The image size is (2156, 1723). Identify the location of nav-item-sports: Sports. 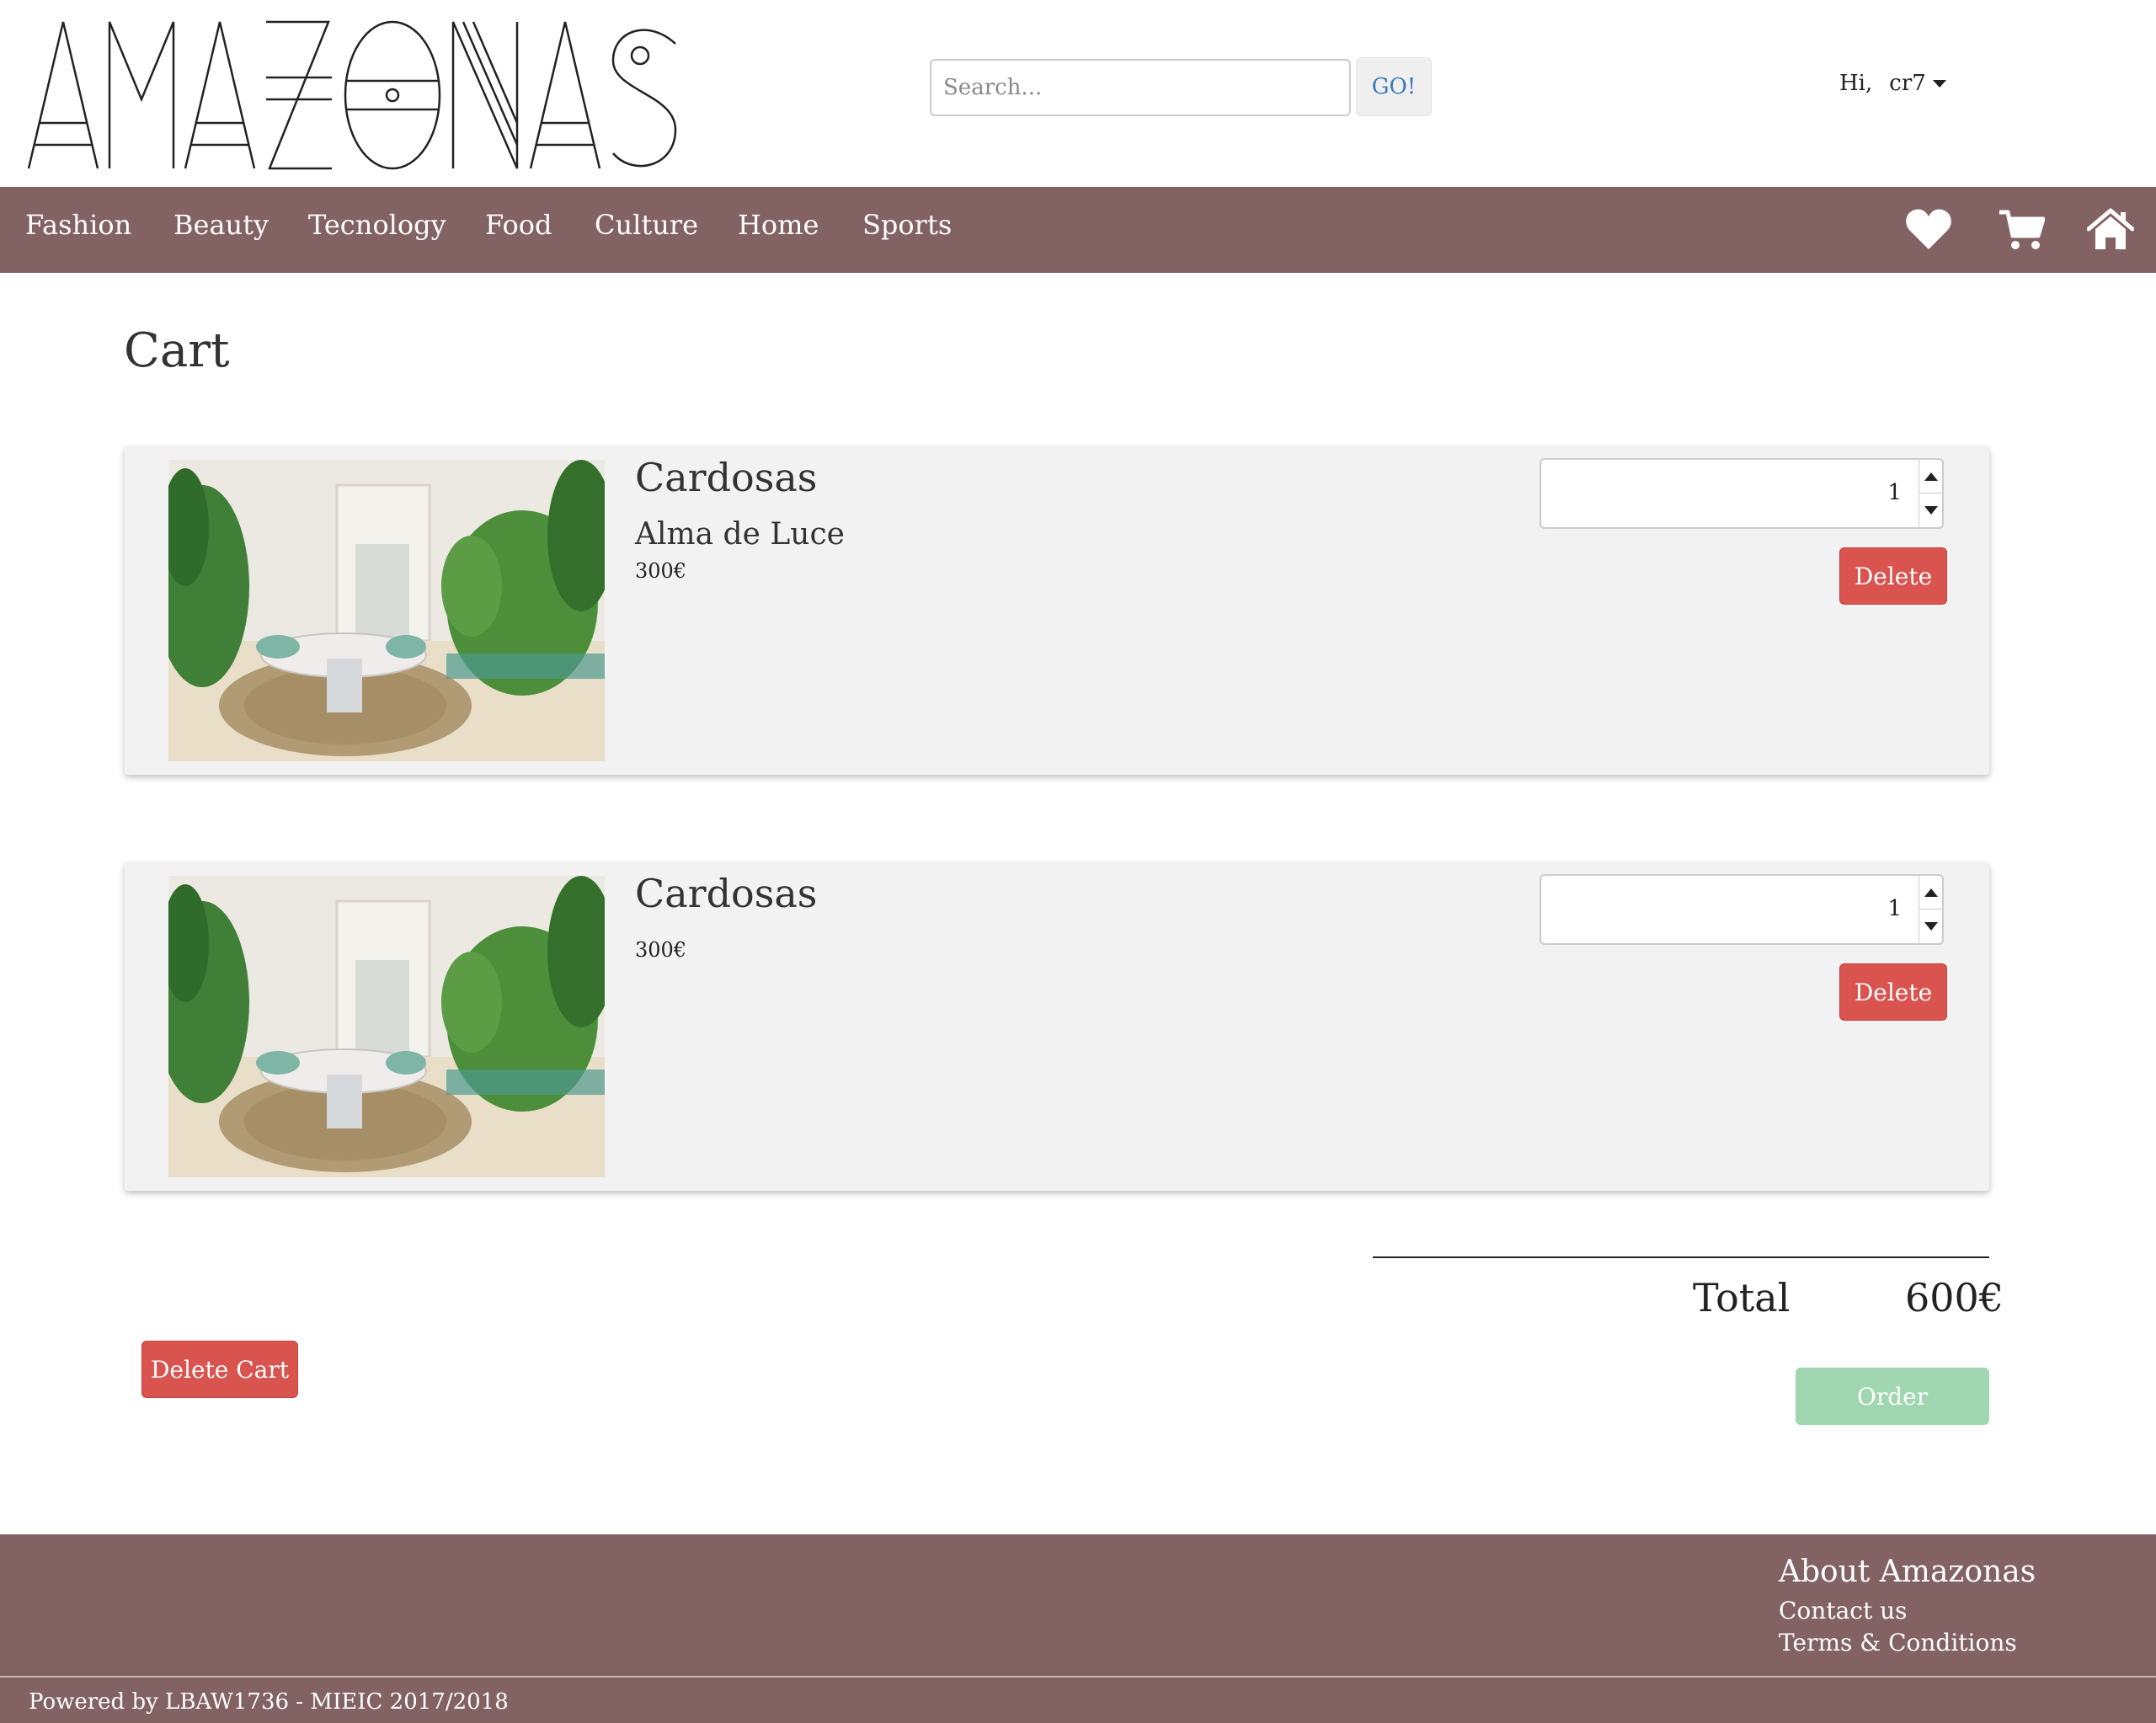
(907, 225).